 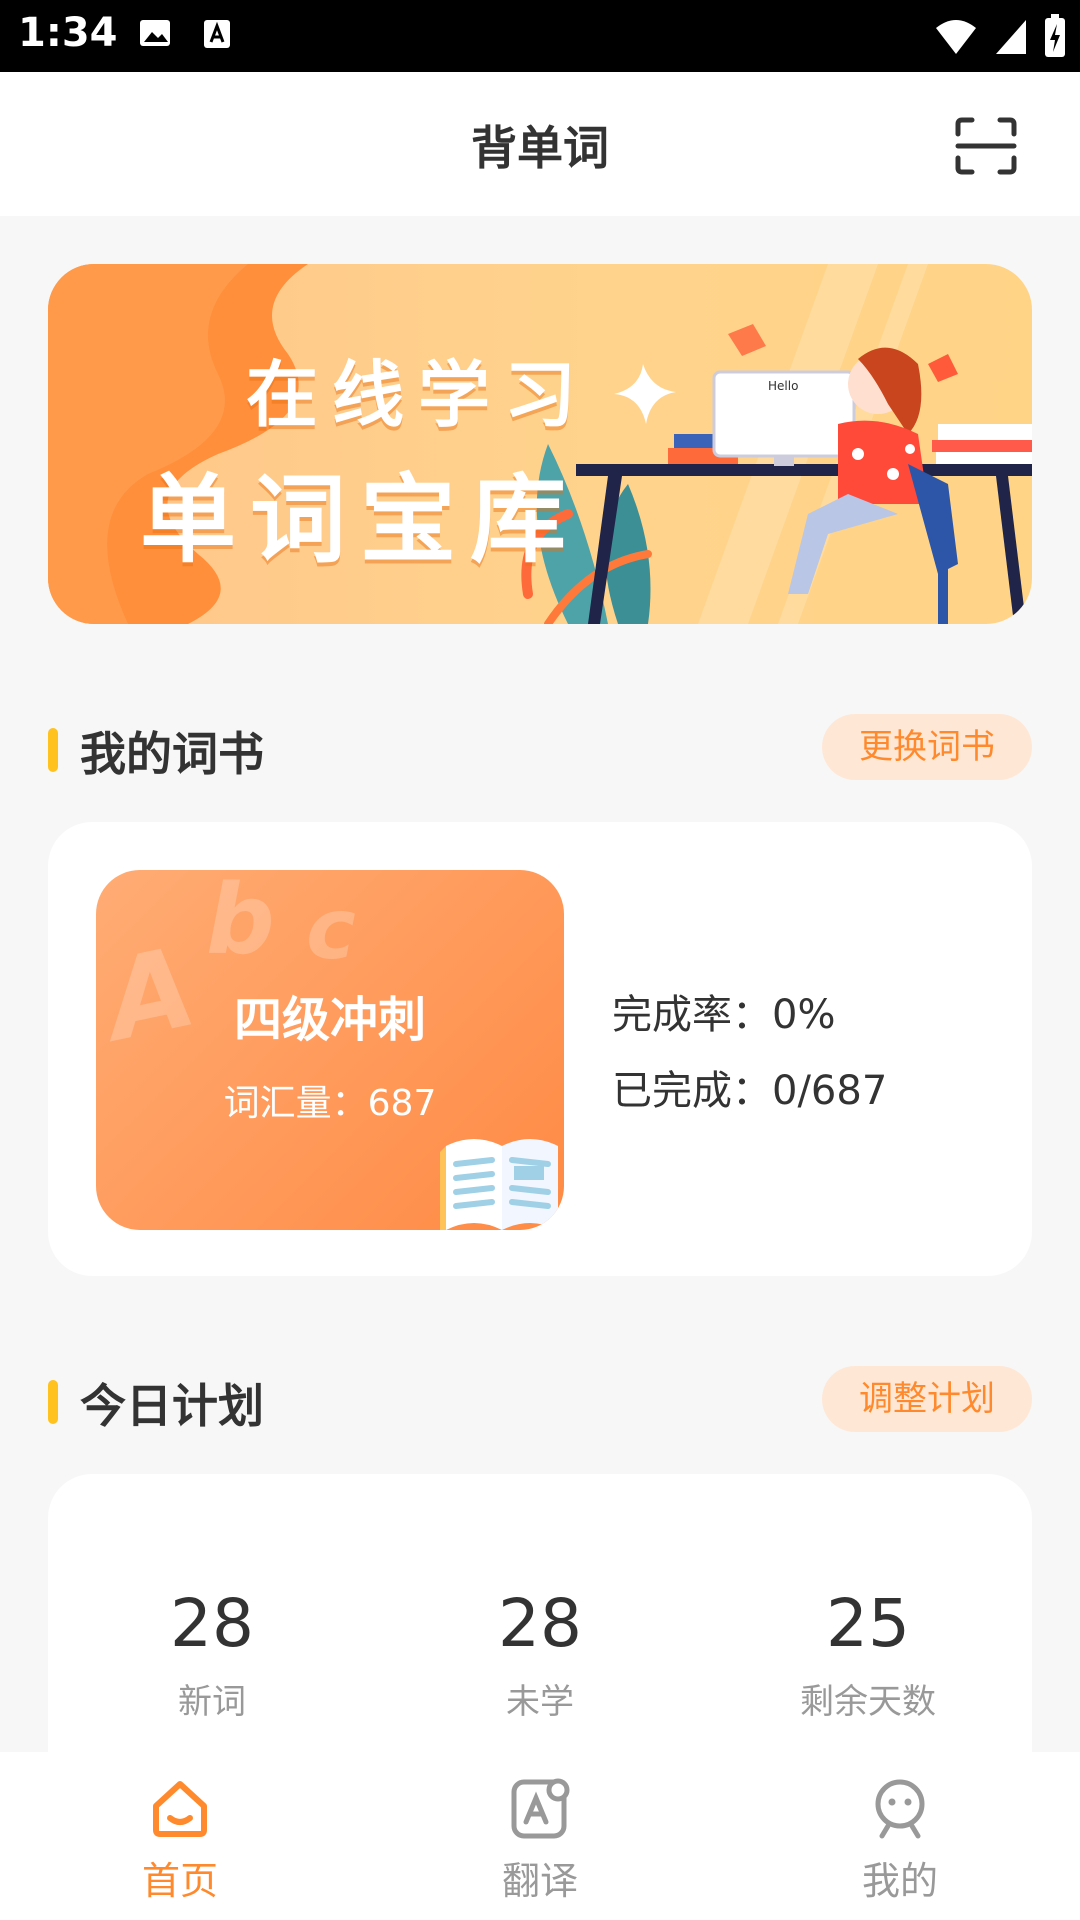 I want to click on nav-item-profile: 我的, so click(x=900, y=1840).